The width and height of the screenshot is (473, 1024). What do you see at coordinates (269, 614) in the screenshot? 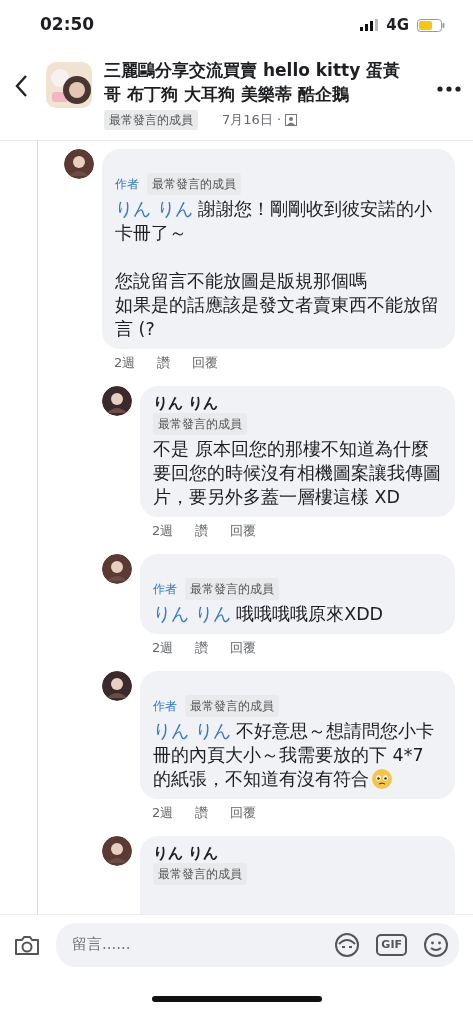
I see `comment-text: りん りん 哦哦哦哦原來XDD` at bounding box center [269, 614].